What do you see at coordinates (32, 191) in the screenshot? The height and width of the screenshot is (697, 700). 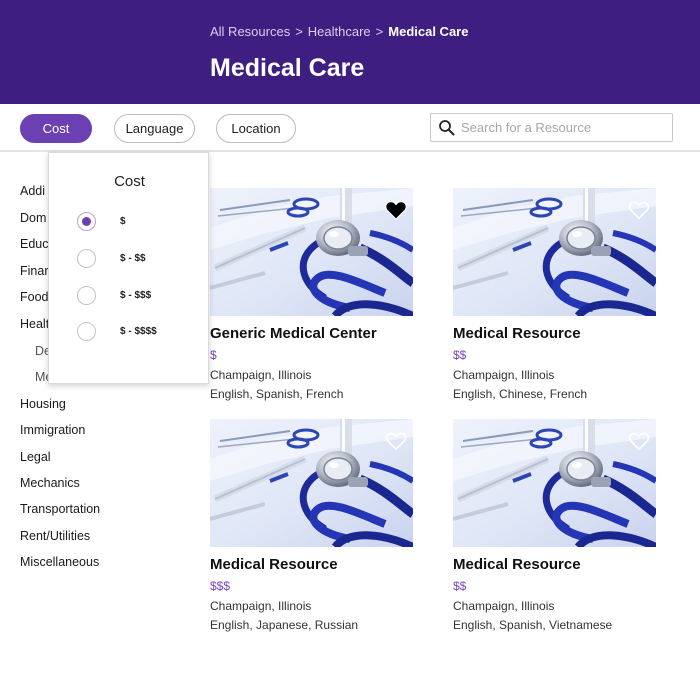 I see `sidebar-item-addiction: Addi` at bounding box center [32, 191].